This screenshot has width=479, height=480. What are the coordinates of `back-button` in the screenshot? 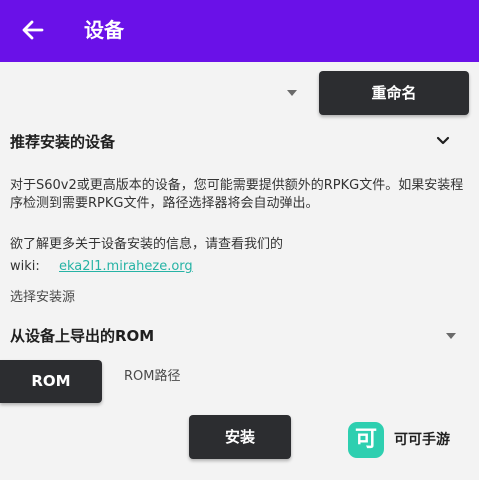 It's located at (34, 30).